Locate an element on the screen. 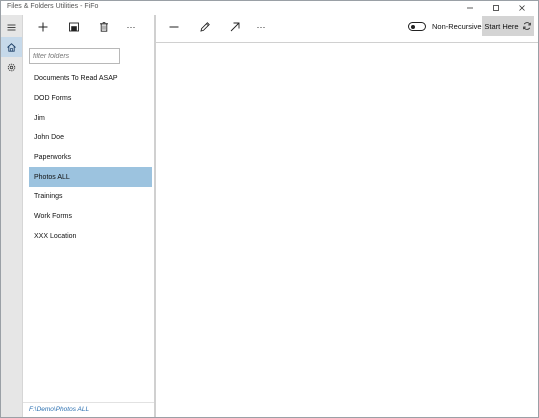 This screenshot has width=539, height=418. minus-icon is located at coordinates (174, 27).